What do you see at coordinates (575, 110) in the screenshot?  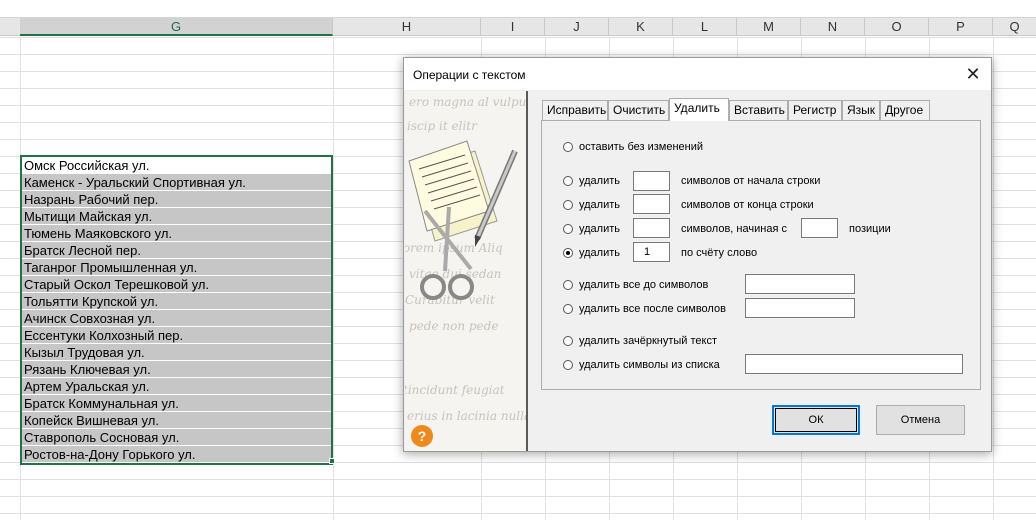 I see `tab-fix: Исправить` at bounding box center [575, 110].